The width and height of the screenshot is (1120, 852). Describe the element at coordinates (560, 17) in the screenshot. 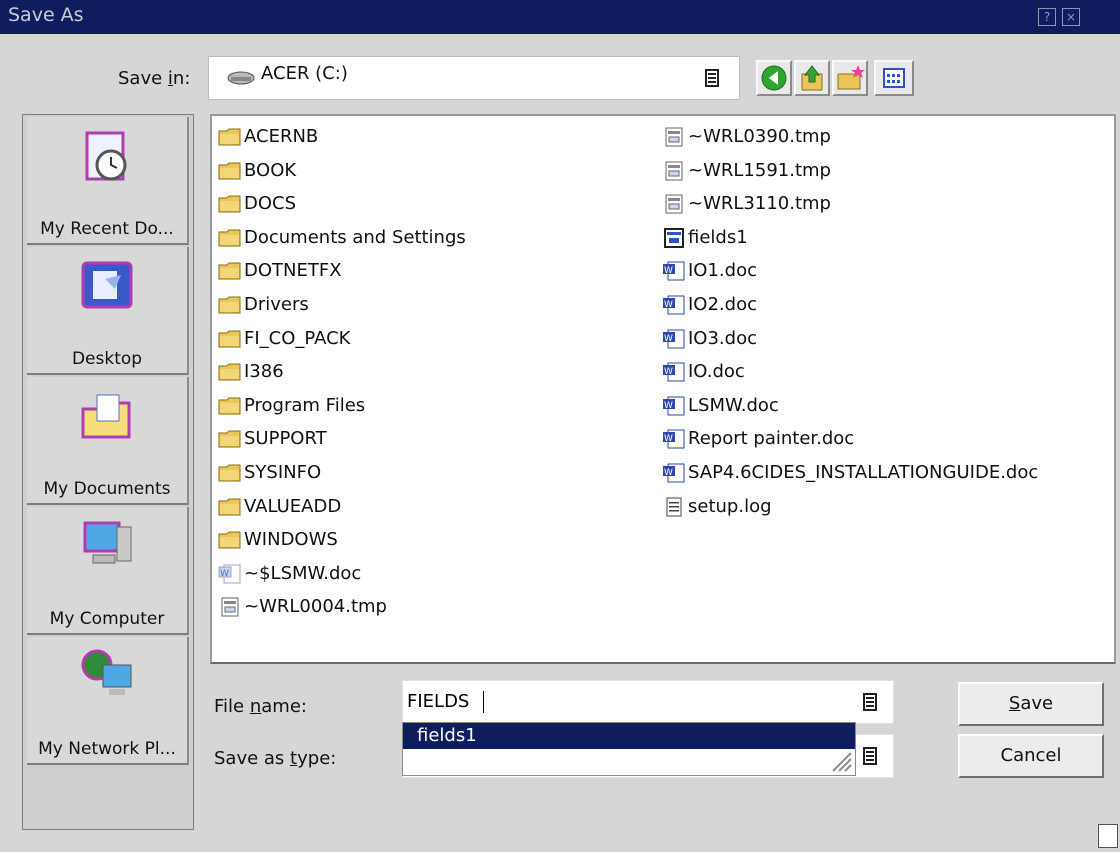

I see `title-bar: Save As ? ×` at that location.